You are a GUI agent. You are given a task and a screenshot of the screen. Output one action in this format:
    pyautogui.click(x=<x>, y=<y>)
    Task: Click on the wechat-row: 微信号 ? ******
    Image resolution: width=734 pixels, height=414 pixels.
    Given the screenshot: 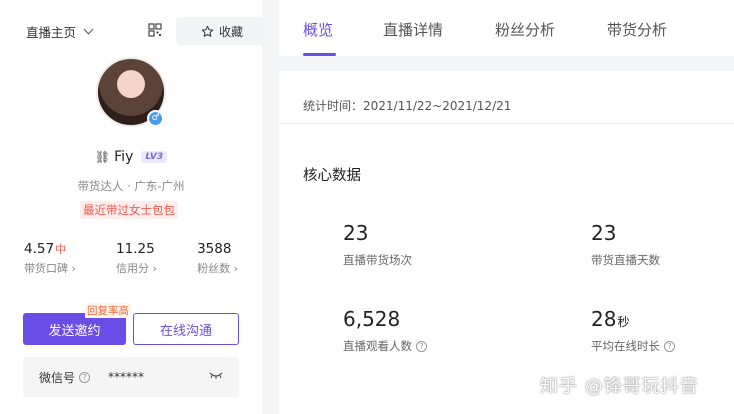 What is the action you would take?
    pyautogui.click(x=131, y=377)
    